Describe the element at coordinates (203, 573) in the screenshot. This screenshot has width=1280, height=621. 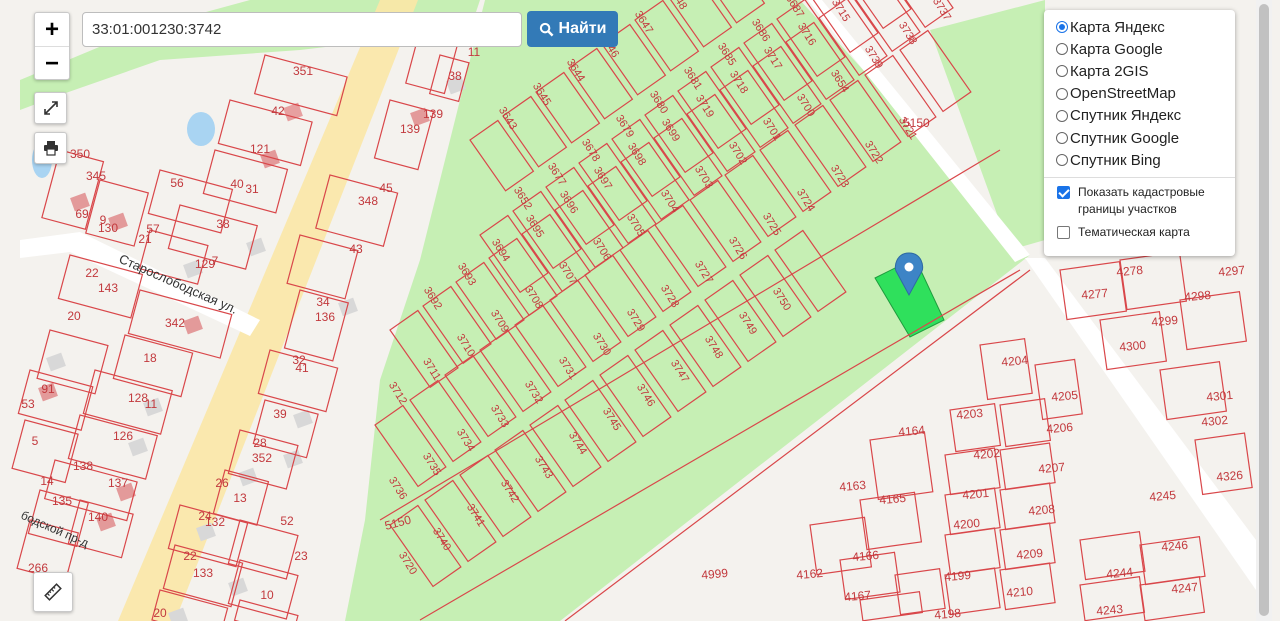
I see `parcel-number: 133` at that location.